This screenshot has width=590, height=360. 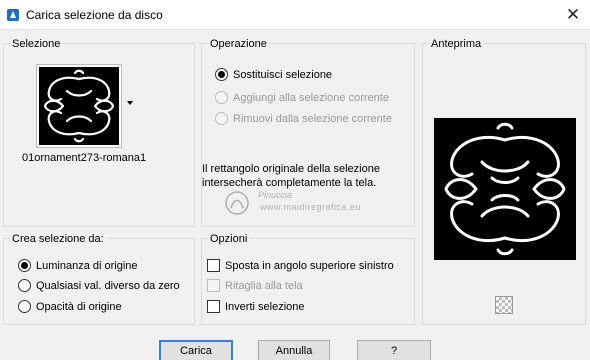 I want to click on checkbox-sposta-angolo: Sposta in angolo superiore sinistro, so click(x=300, y=265).